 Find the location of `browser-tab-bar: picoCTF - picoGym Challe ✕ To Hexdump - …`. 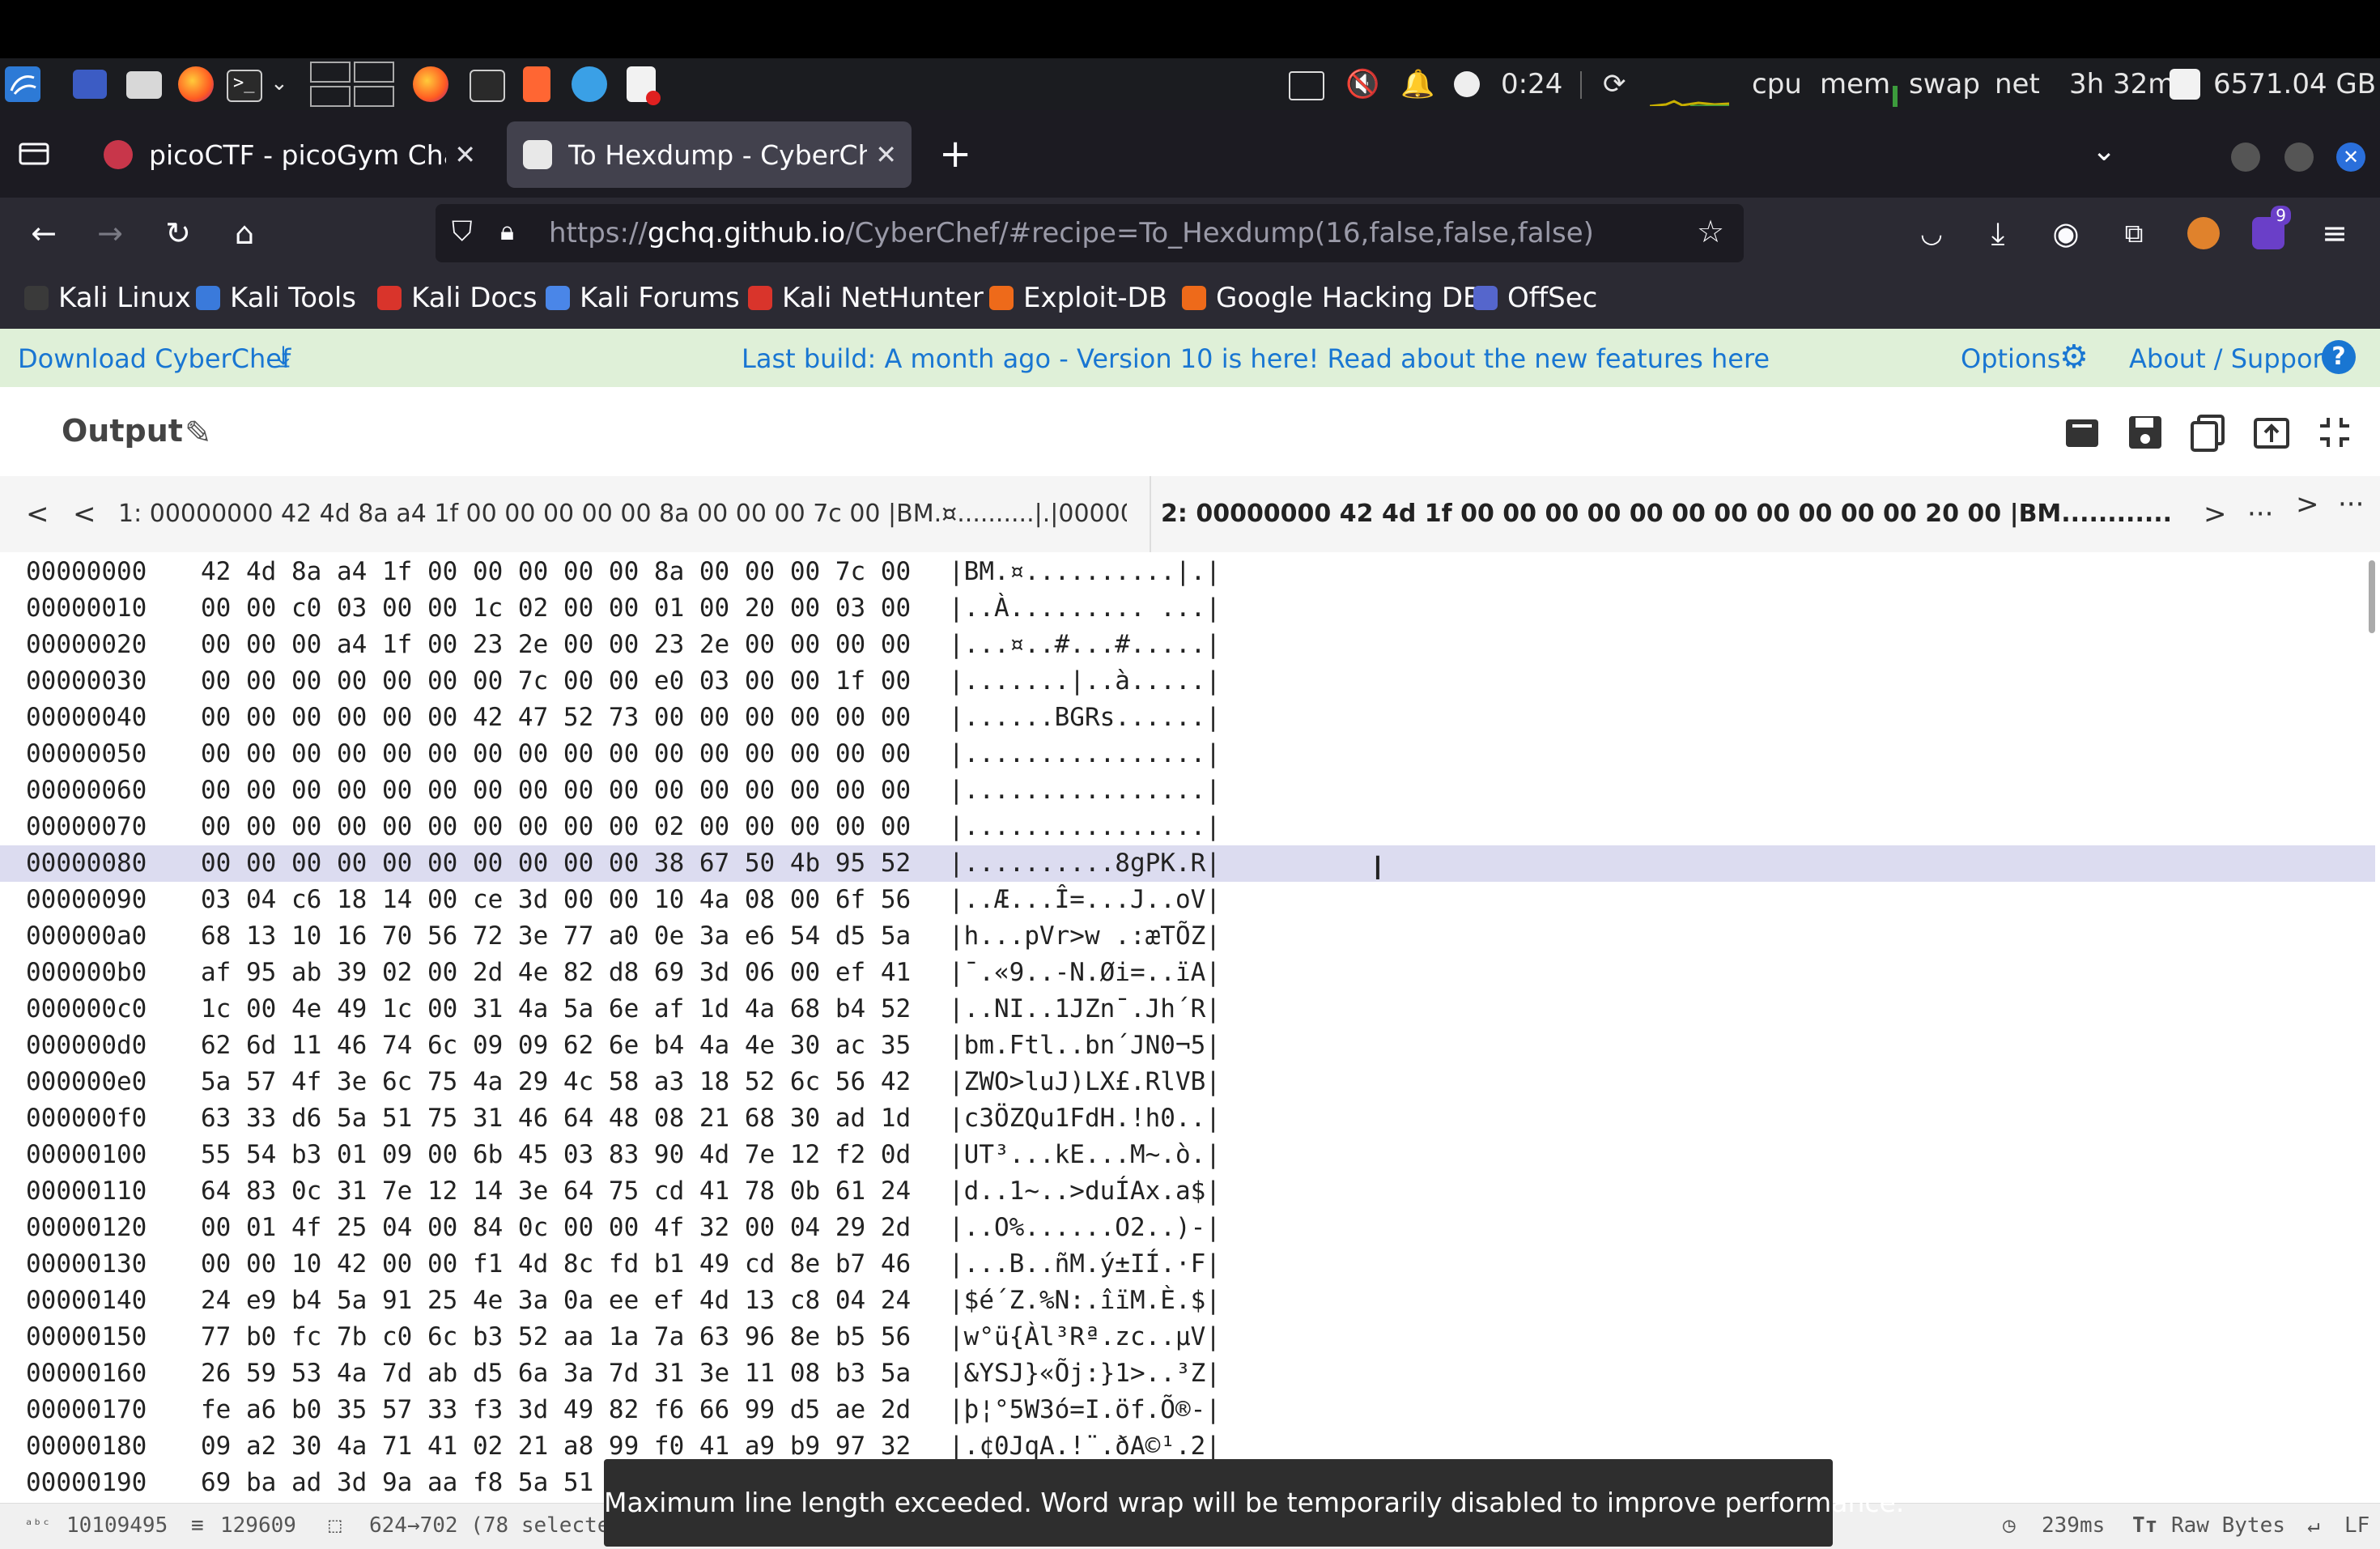

browser-tab-bar: picoCTF - picoGym Challe ✕ To Hexdump - … is located at coordinates (1190, 154).